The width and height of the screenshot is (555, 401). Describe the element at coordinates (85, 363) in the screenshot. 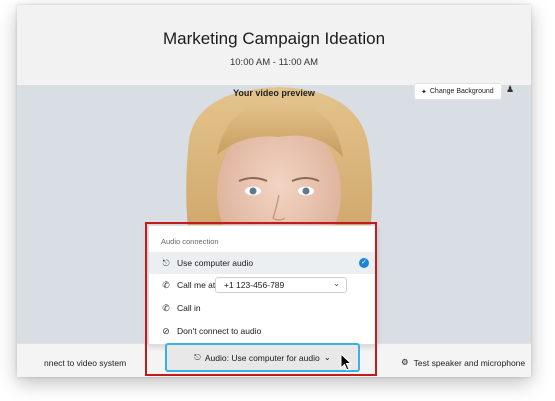

I see `connect-video-system-button: nnect to video system` at that location.